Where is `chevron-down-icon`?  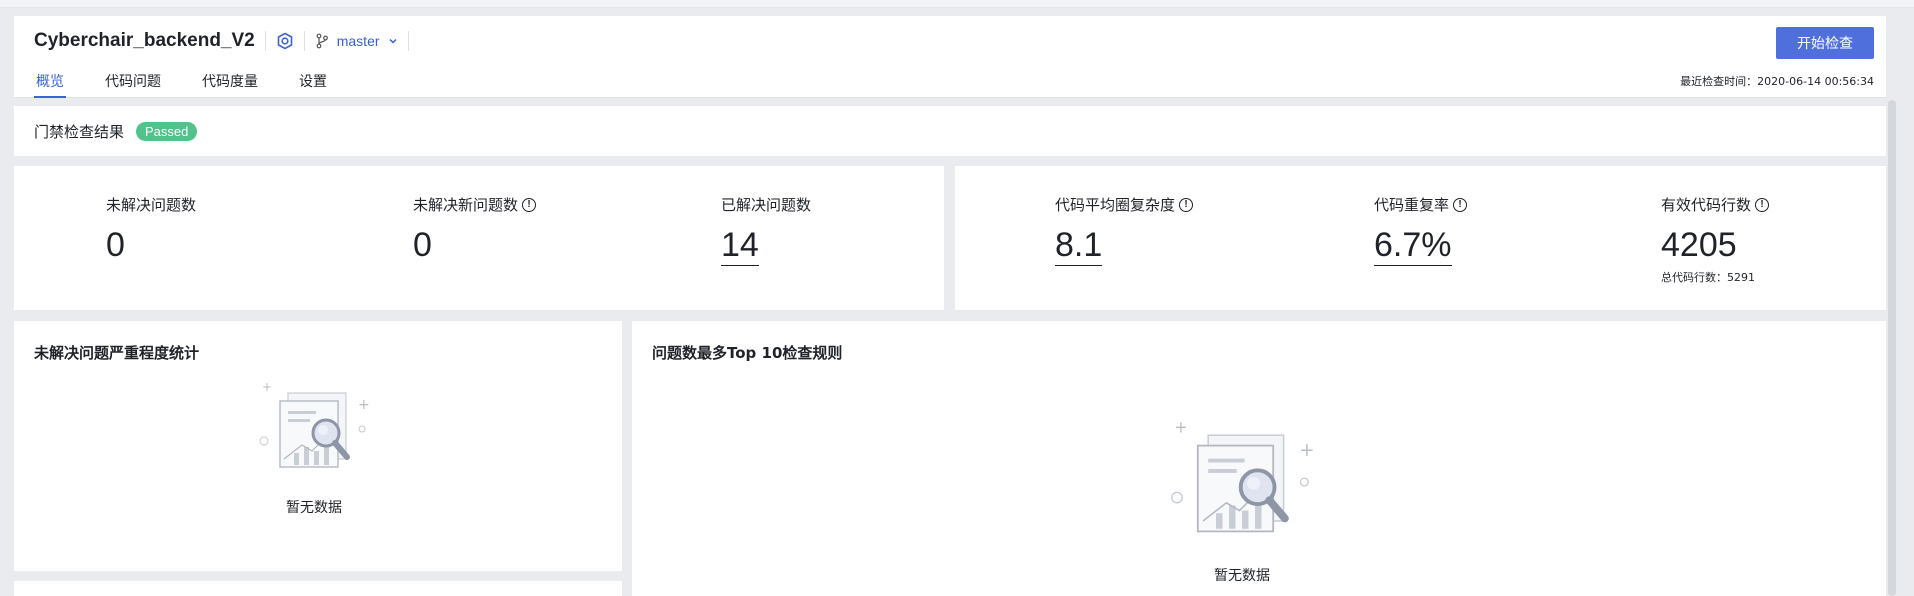
chevron-down-icon is located at coordinates (393, 41).